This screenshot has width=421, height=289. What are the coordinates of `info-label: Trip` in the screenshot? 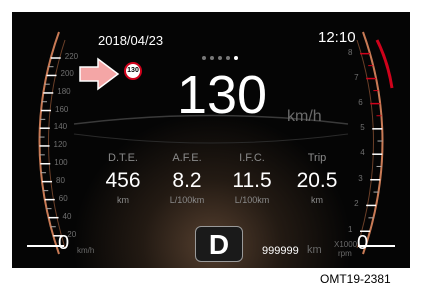 It's located at (317, 158).